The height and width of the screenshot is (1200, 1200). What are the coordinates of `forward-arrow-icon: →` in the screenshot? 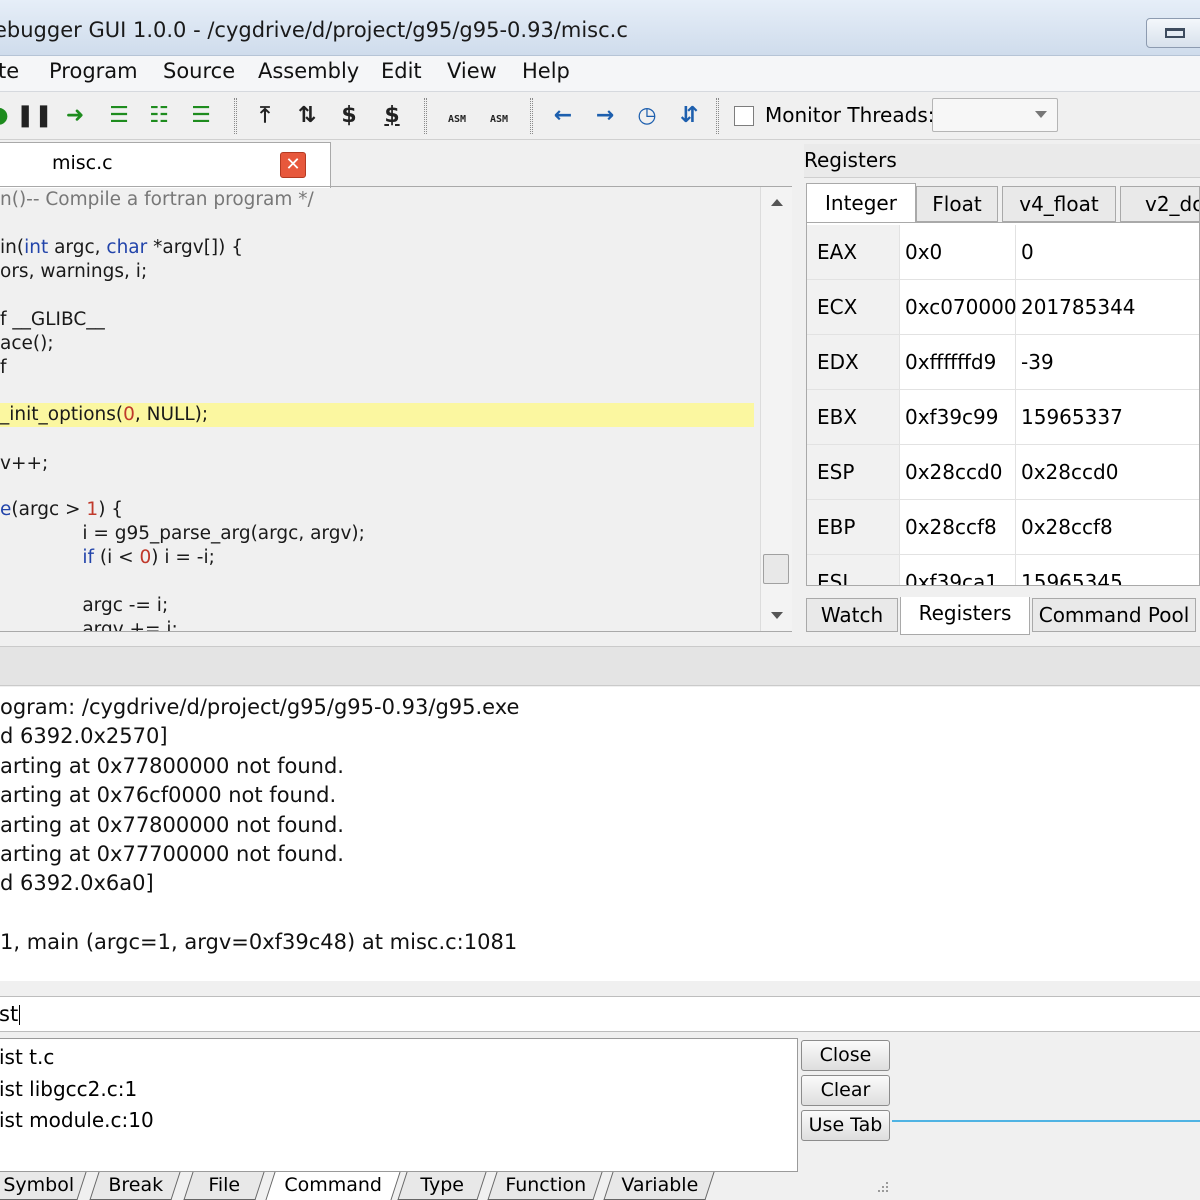 It's located at (605, 116).